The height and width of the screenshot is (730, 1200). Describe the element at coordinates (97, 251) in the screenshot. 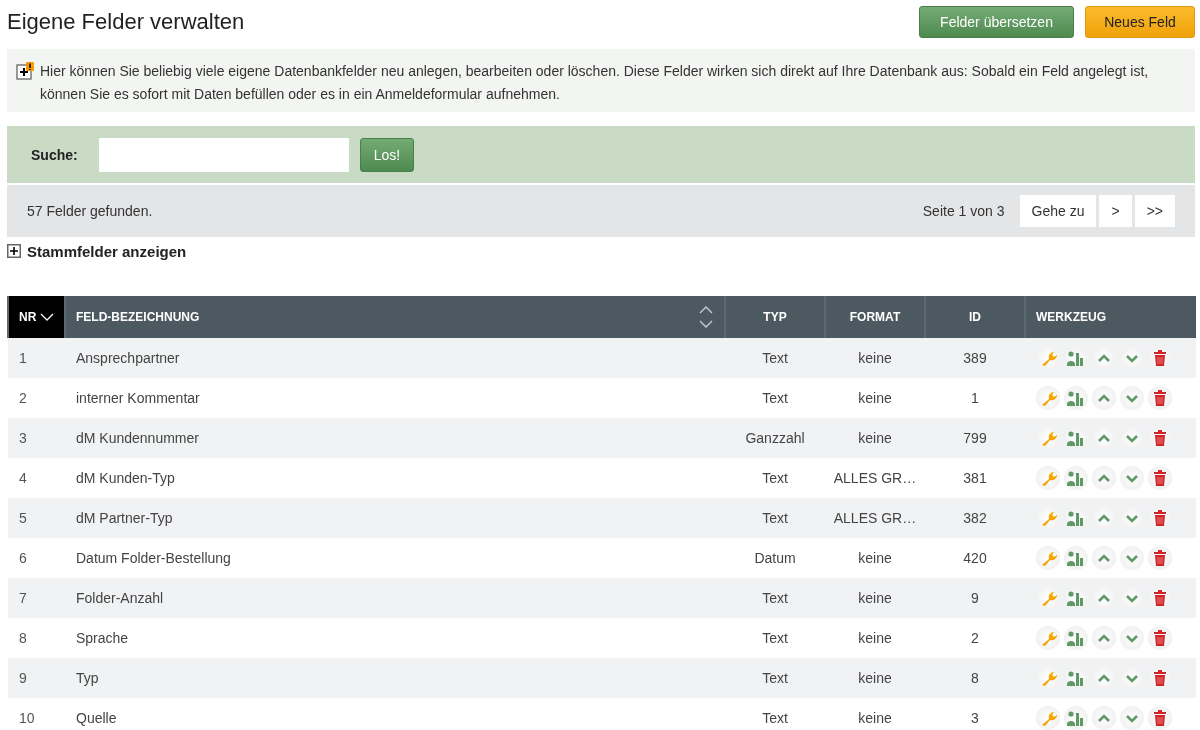

I see `master-fields-toggle: Stammfelder anzeigen` at that location.